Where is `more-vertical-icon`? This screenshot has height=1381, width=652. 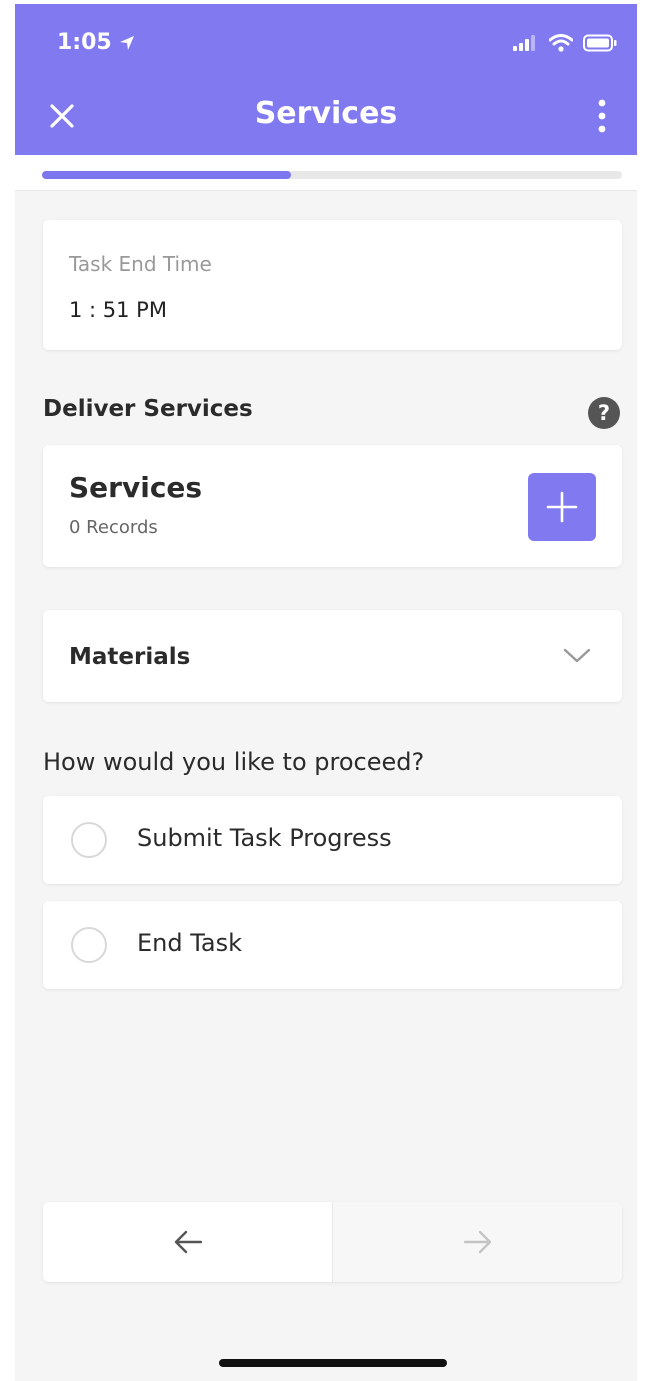
more-vertical-icon is located at coordinates (602, 116).